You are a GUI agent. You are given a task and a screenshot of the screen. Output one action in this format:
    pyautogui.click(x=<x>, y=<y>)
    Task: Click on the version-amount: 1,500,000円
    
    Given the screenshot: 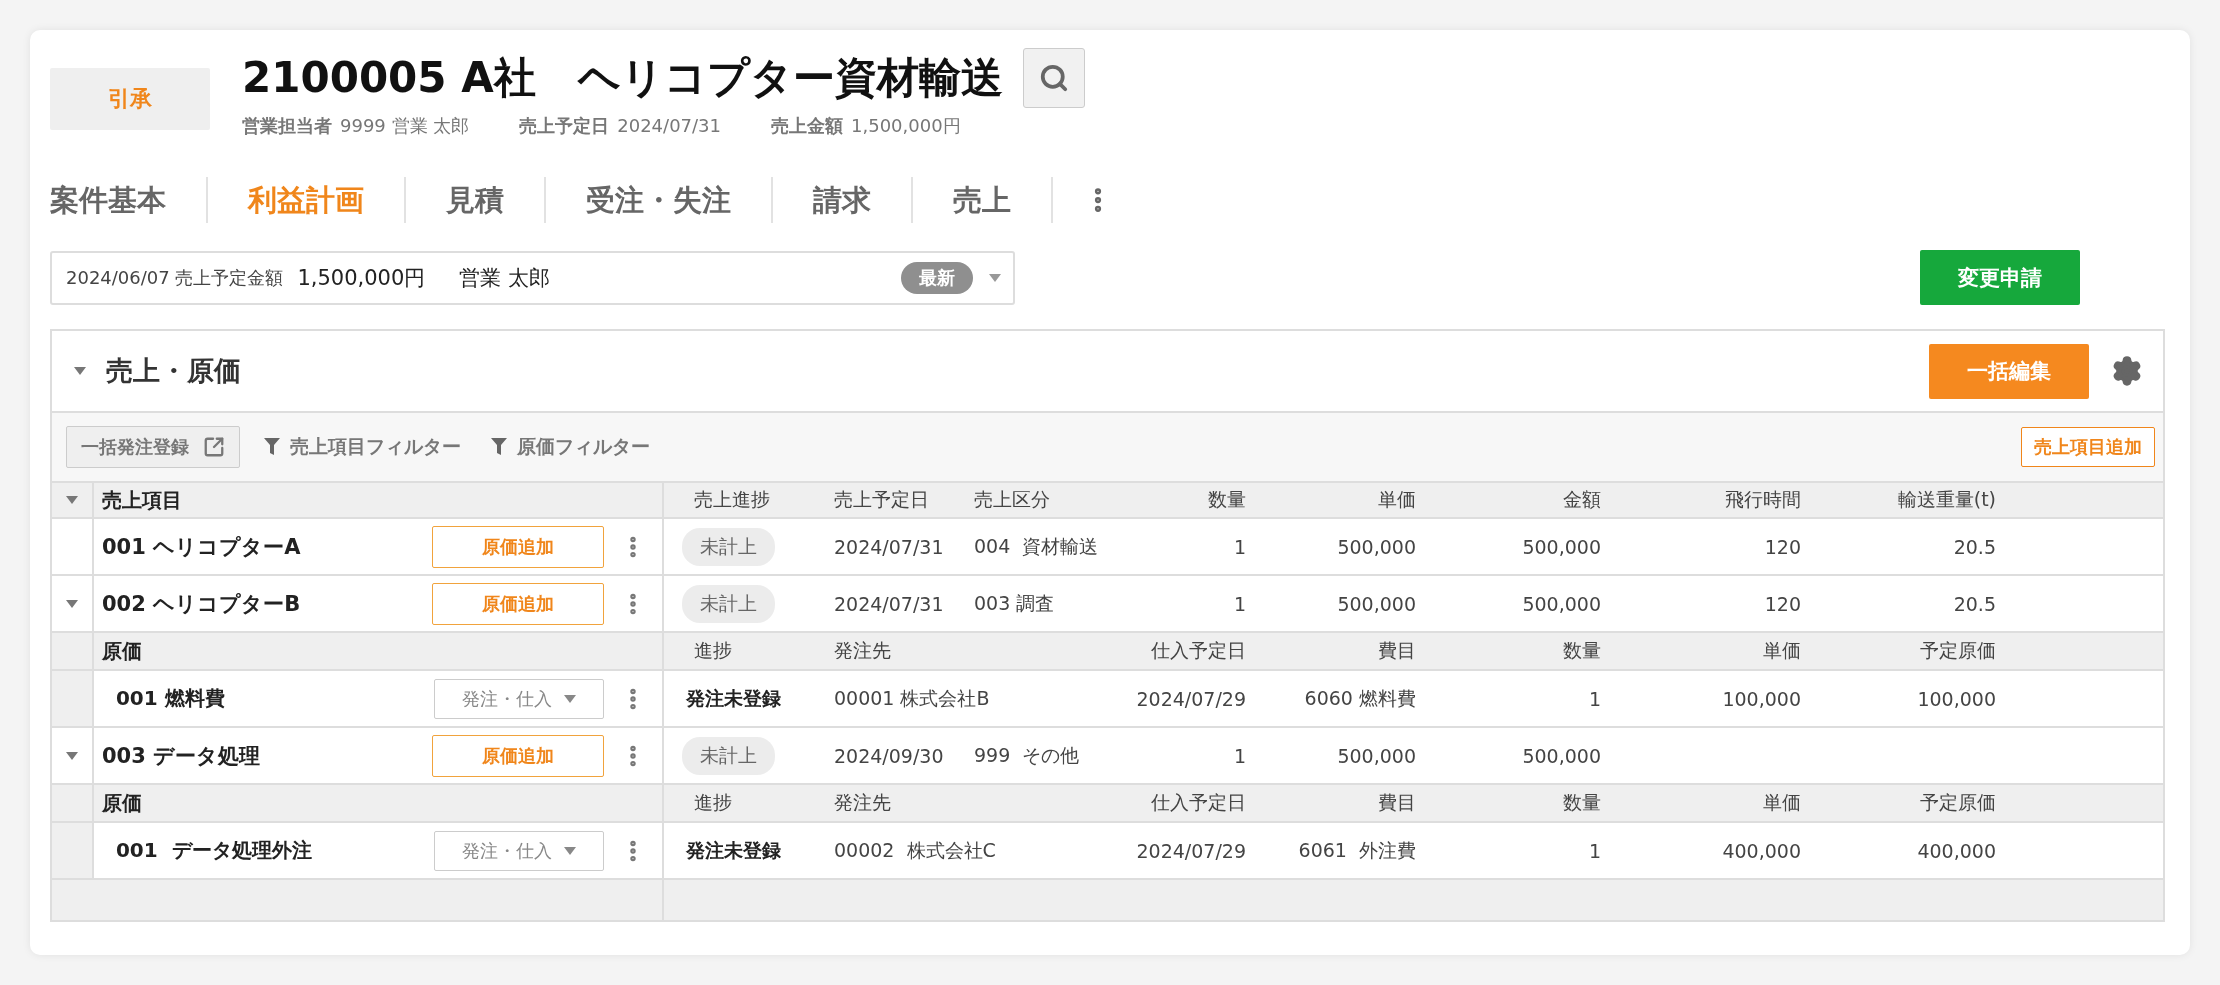 What is the action you would take?
    pyautogui.click(x=361, y=278)
    